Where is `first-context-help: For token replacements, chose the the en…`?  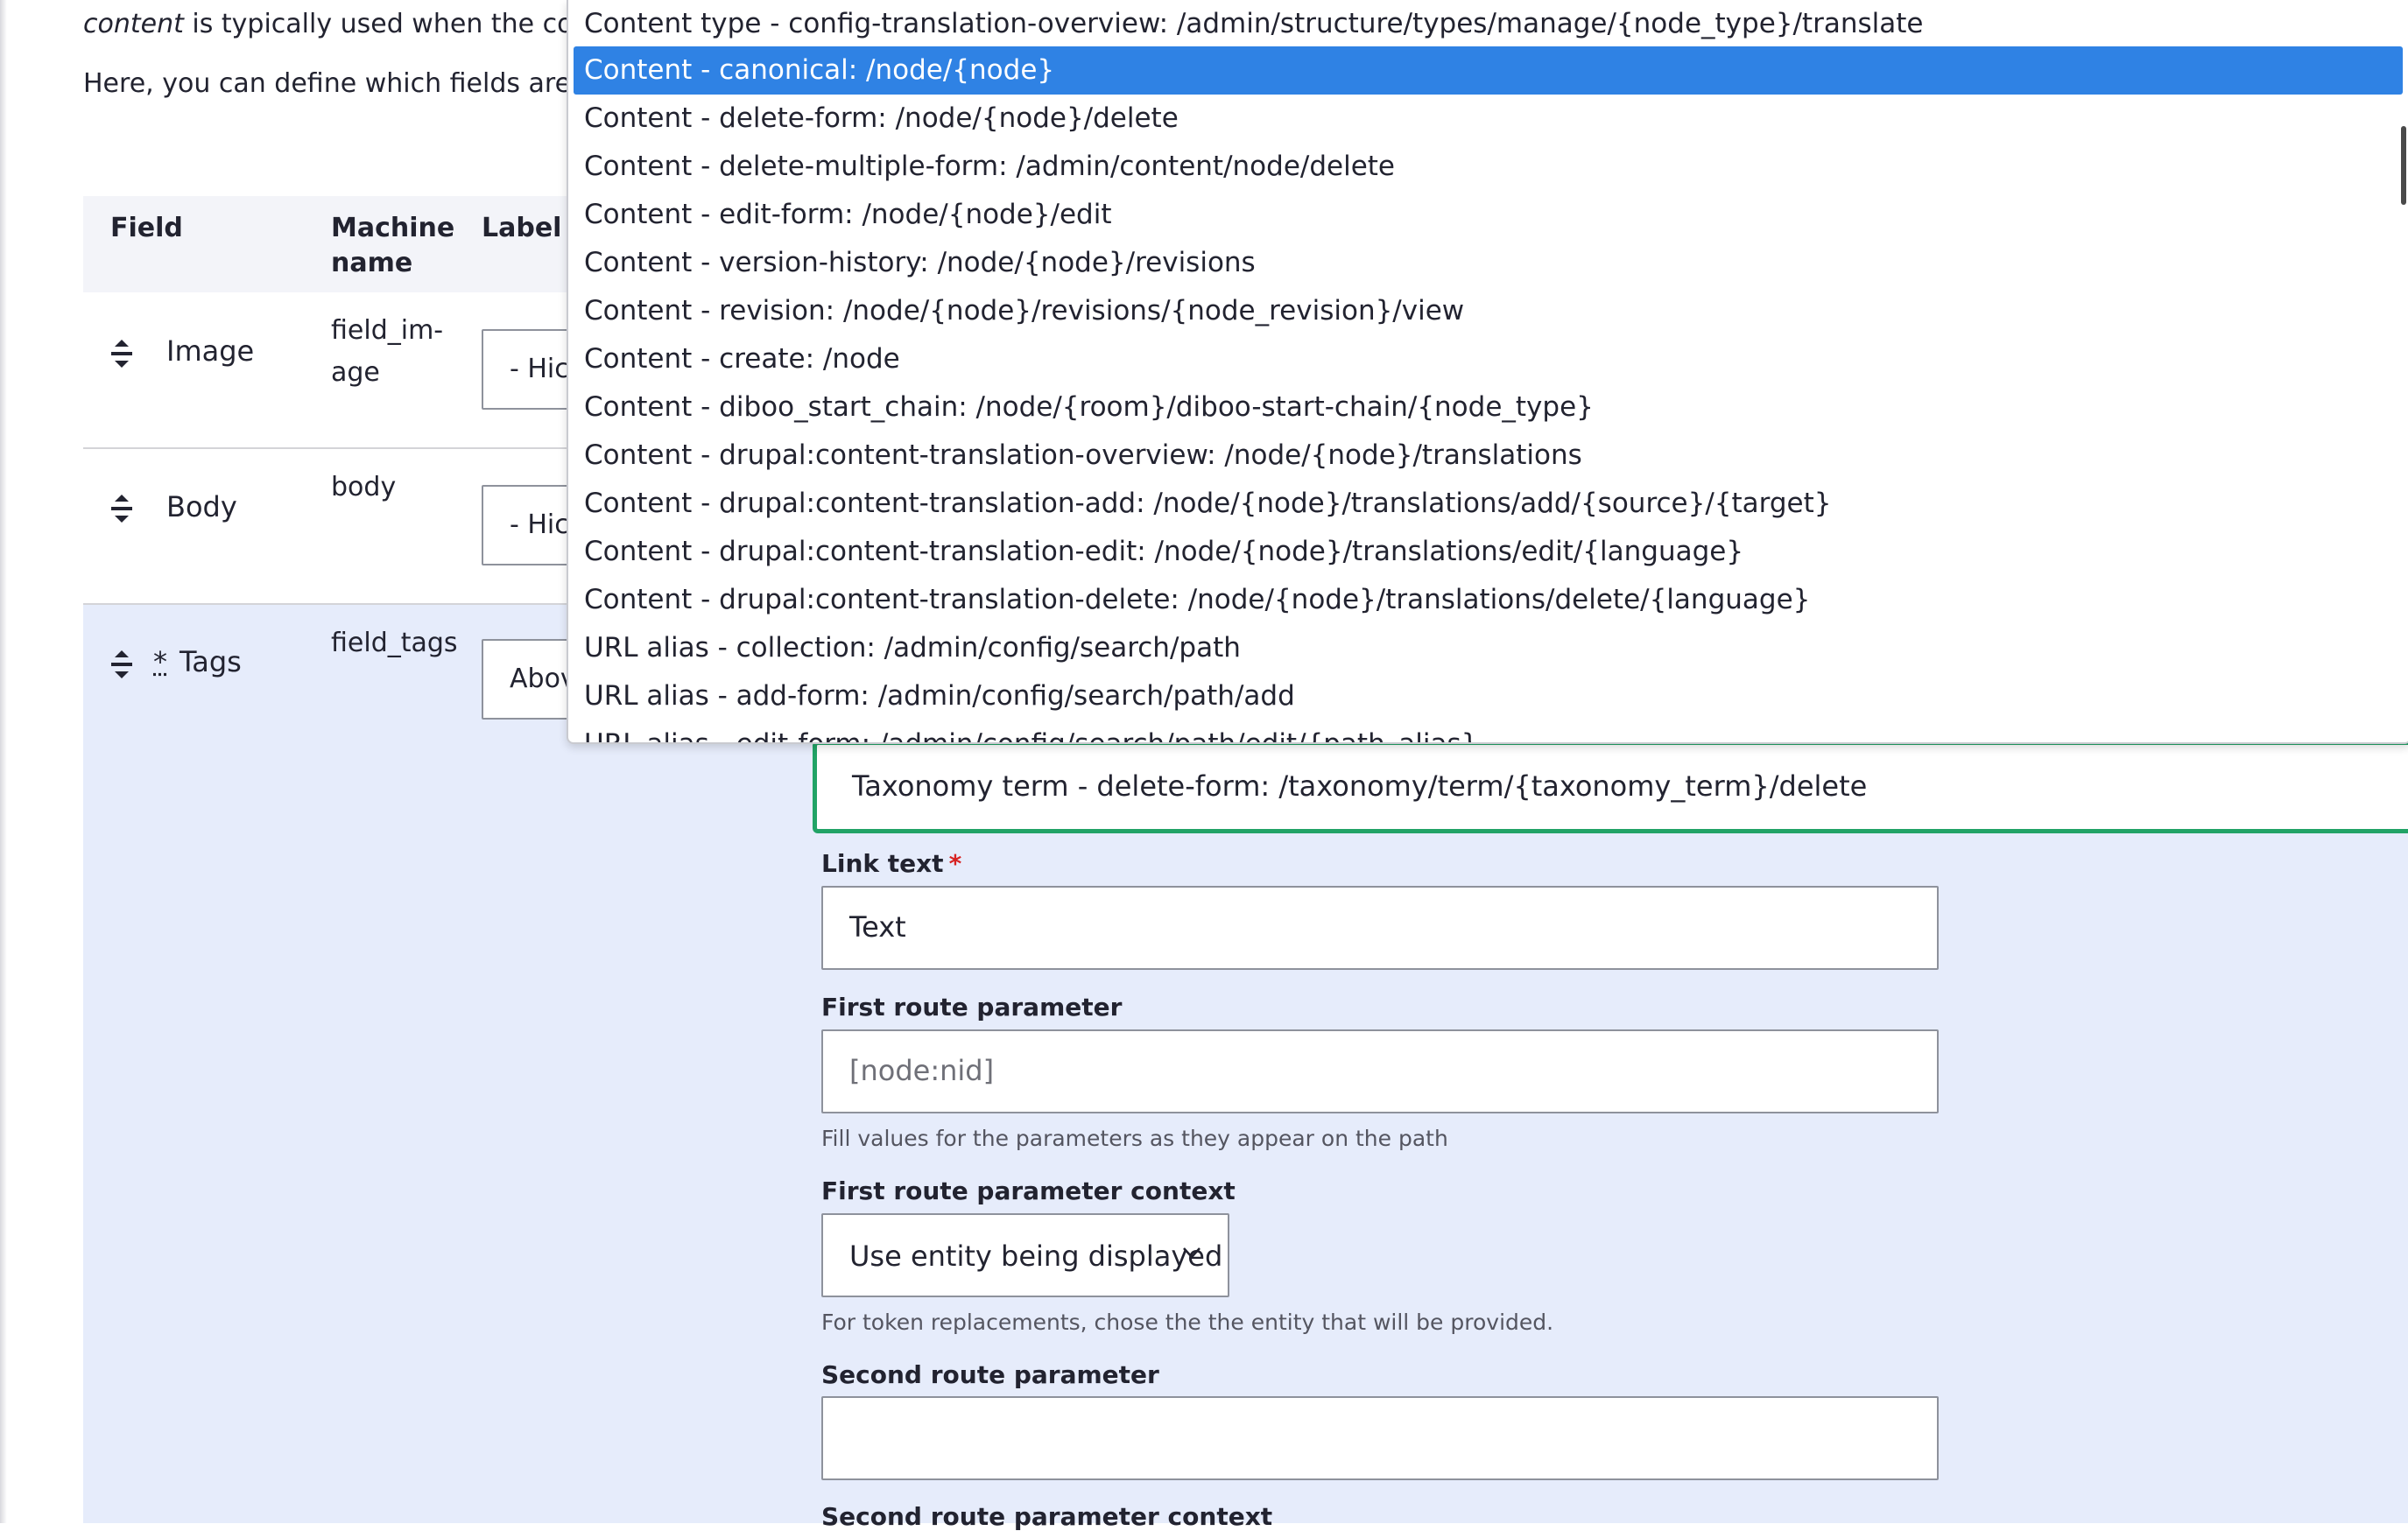
first-context-help: For token replacements, chose the the en… is located at coordinates (1187, 1322).